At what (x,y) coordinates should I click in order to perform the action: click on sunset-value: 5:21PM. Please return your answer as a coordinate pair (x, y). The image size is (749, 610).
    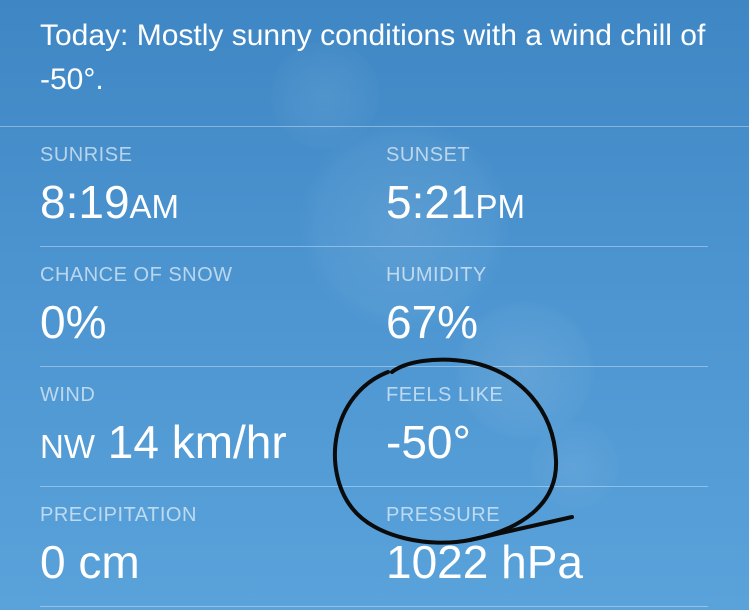
    Looking at the image, I should click on (455, 204).